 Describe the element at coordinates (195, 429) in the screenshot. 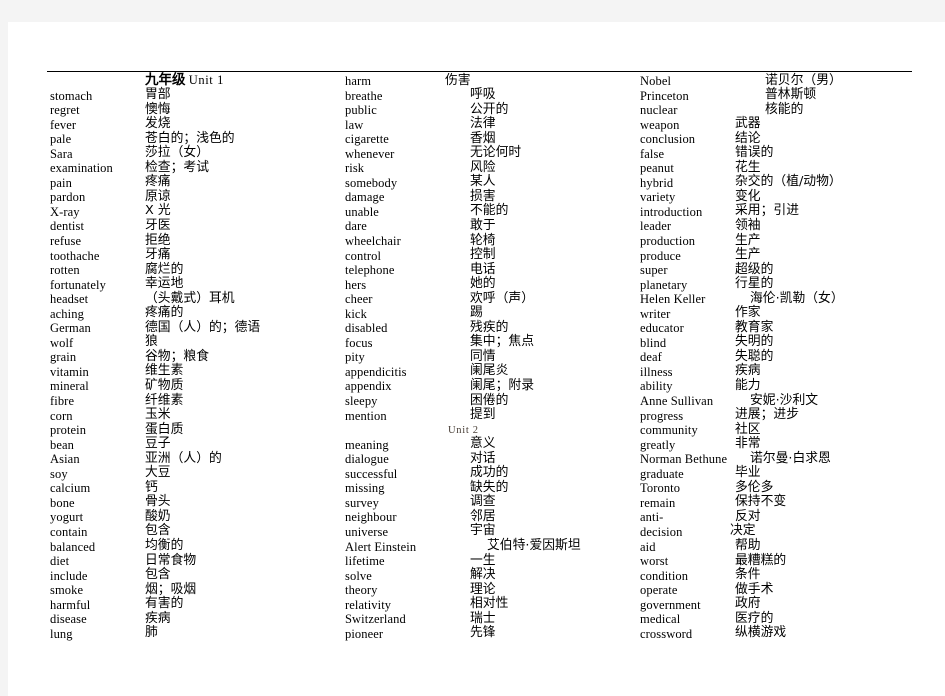

I see `vocabulary-entry-row: protein 蛋白质` at that location.